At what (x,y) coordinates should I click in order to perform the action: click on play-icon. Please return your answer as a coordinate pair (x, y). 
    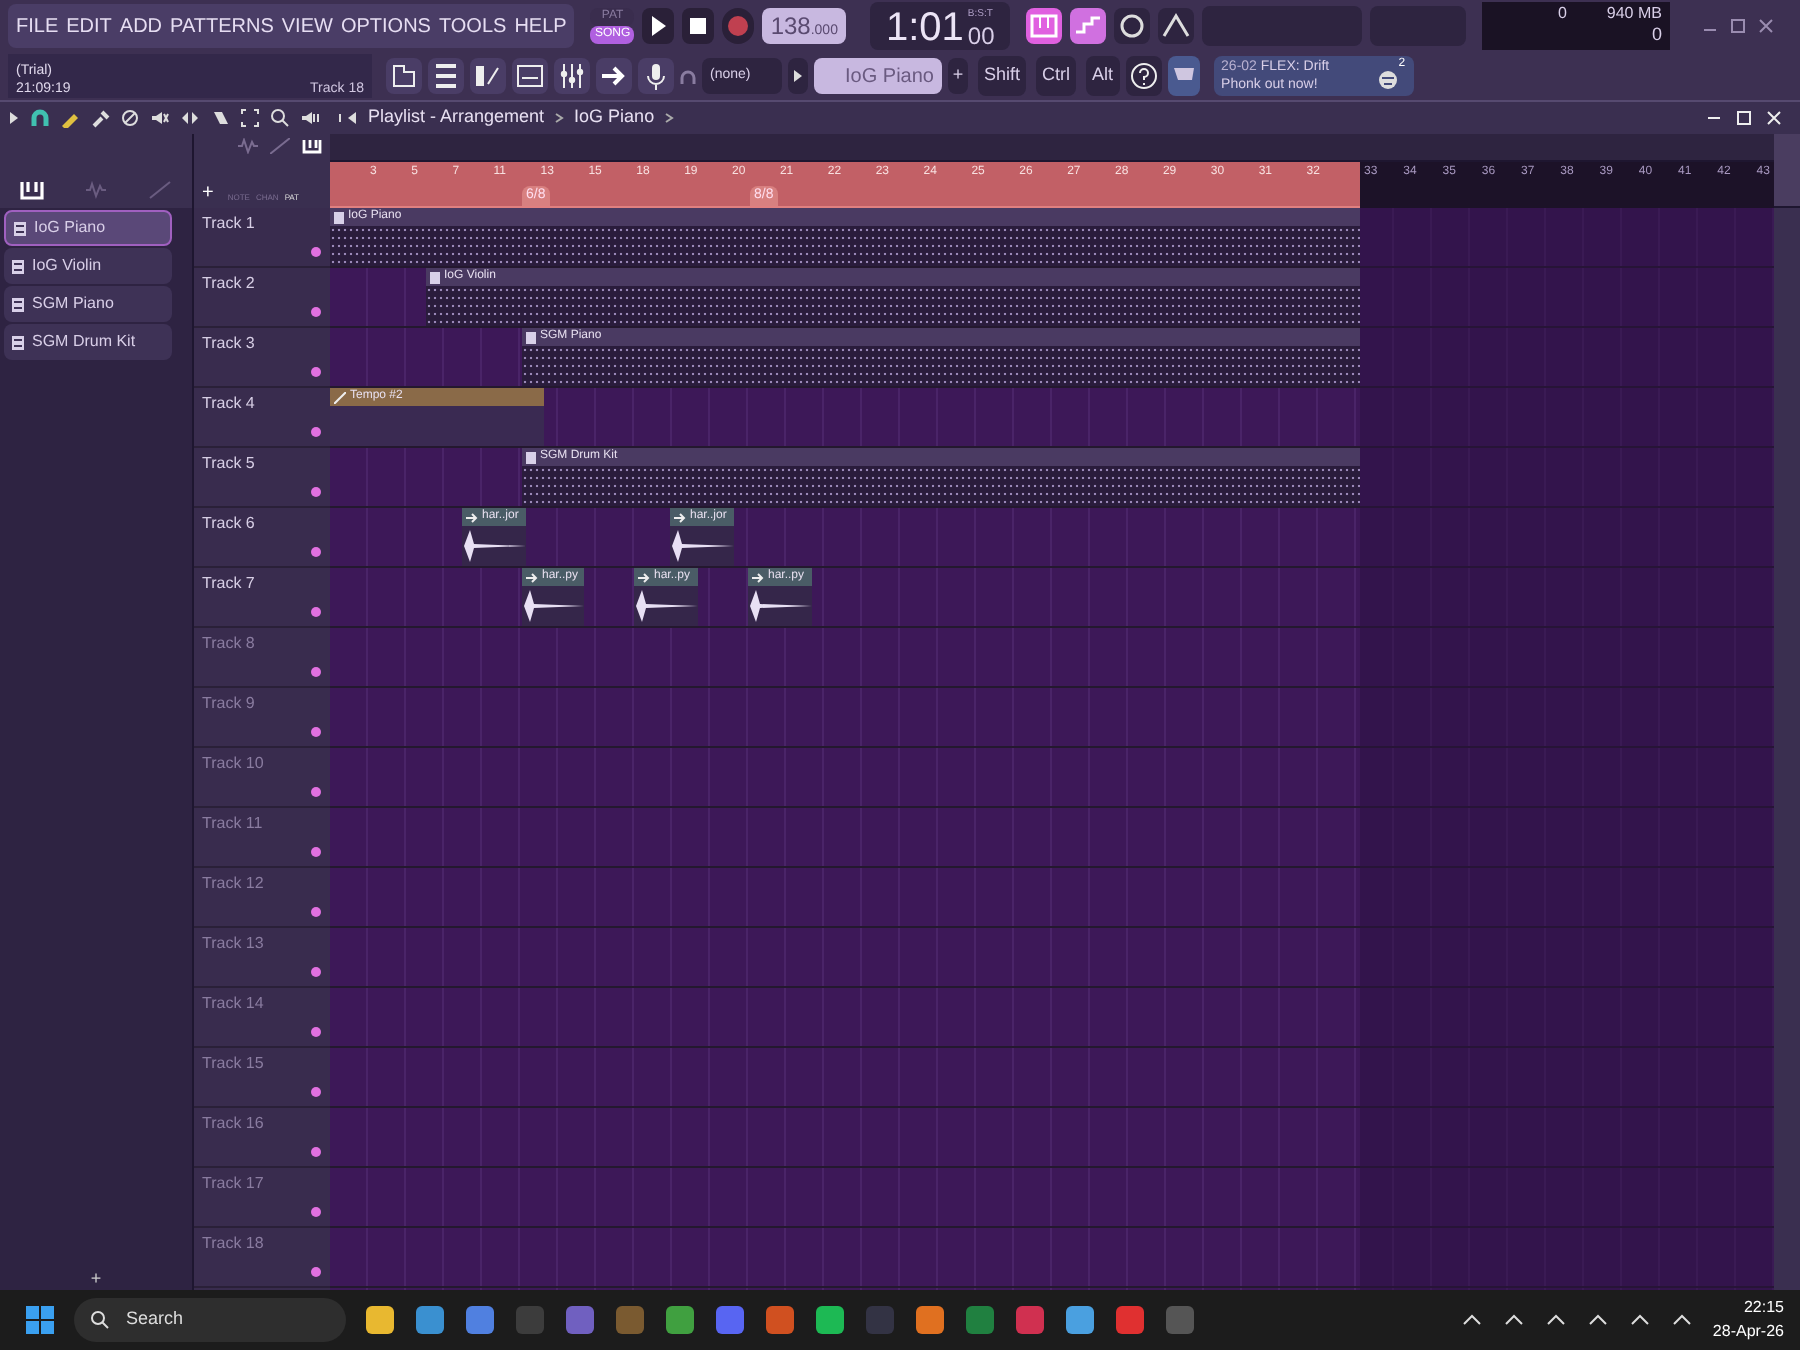
    Looking at the image, I should click on (658, 26).